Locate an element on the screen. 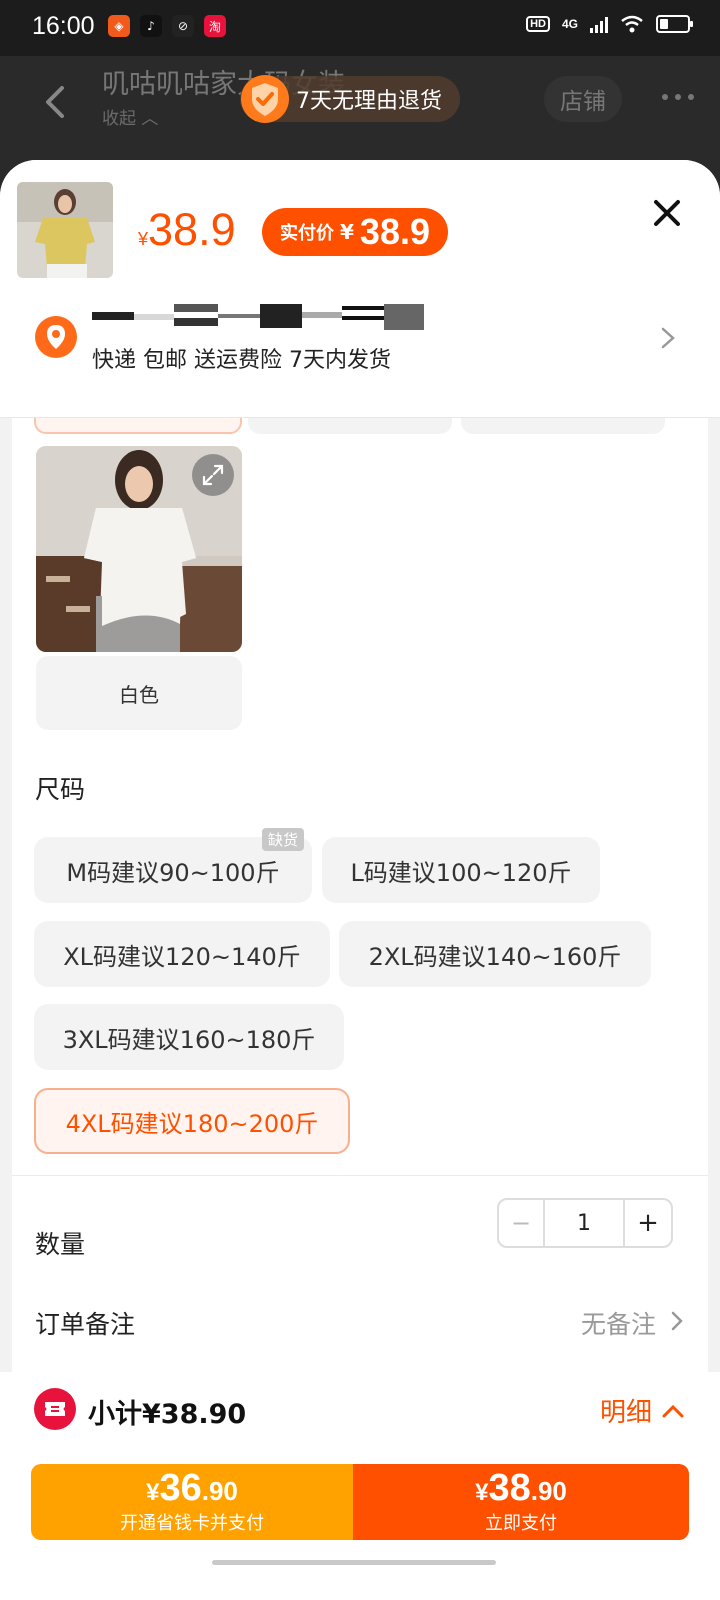 This screenshot has width=720, height=1600. pay-now-price: ¥38.90 is located at coordinates (521, 1488).